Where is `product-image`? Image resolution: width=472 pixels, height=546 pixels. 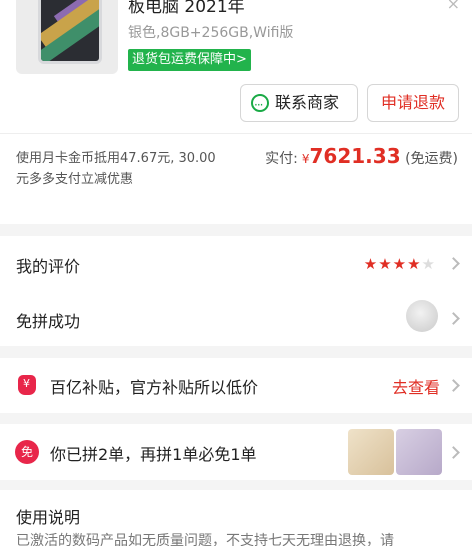 product-image is located at coordinates (67, 37).